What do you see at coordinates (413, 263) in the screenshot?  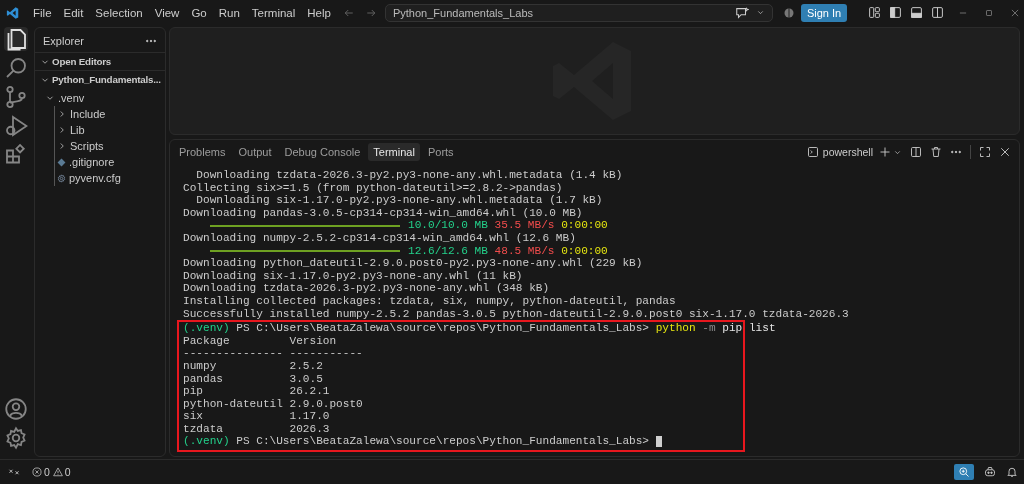 I see `terminal-line: Downloading python_dateutil-2.9.0.post0-py2.py3-none-any.whl (229 kB)` at bounding box center [413, 263].